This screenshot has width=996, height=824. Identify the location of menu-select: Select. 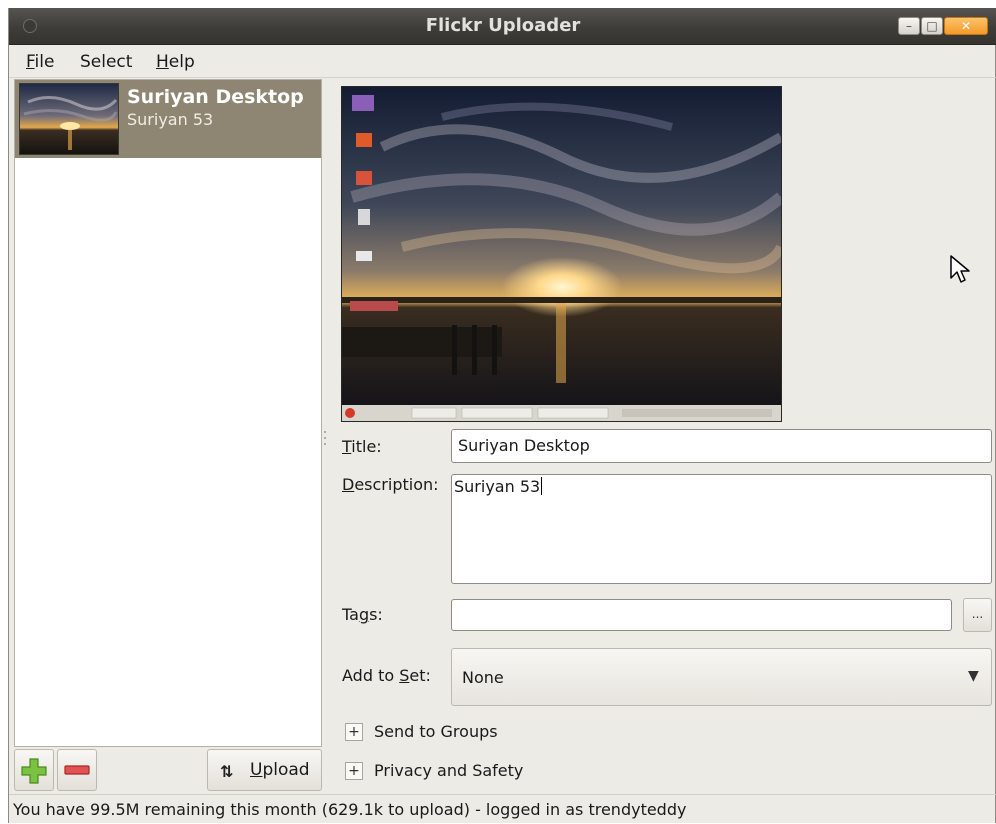
(106, 62).